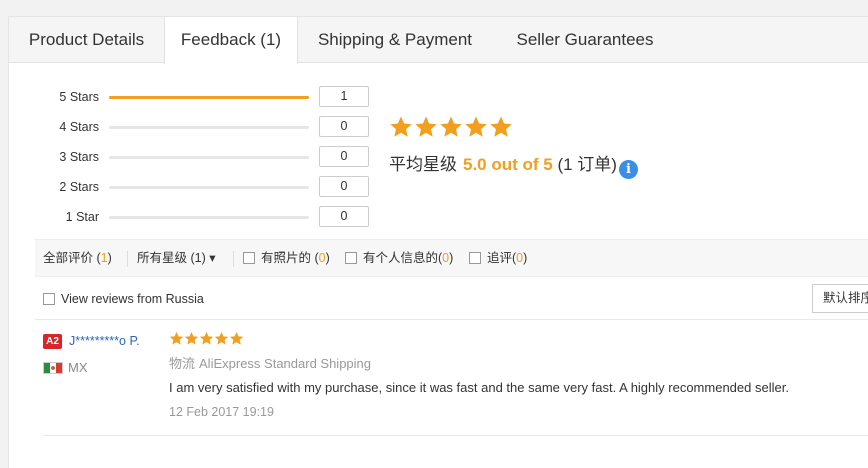 The width and height of the screenshot is (868, 468). Describe the element at coordinates (86, 40) in the screenshot. I see `tab-product-details: Product Details` at that location.